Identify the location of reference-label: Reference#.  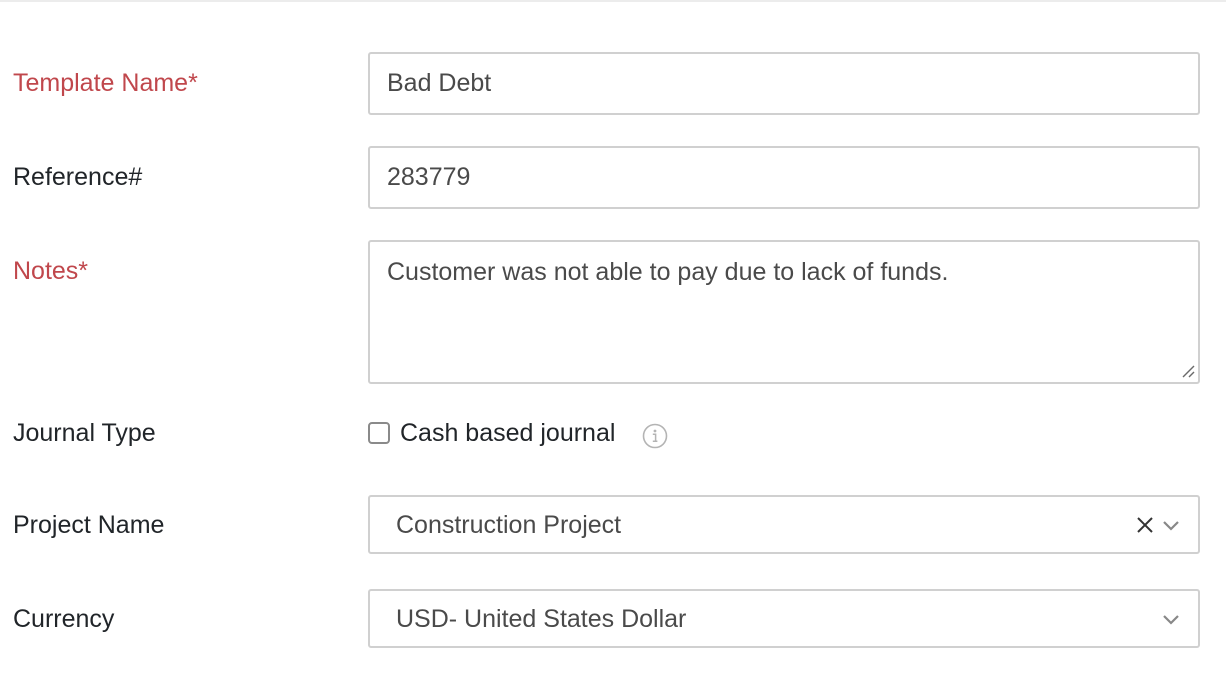
(78, 177).